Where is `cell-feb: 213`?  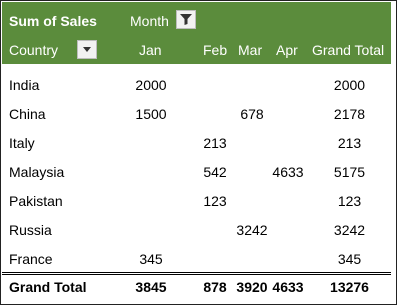
cell-feb: 213 is located at coordinates (215, 142).